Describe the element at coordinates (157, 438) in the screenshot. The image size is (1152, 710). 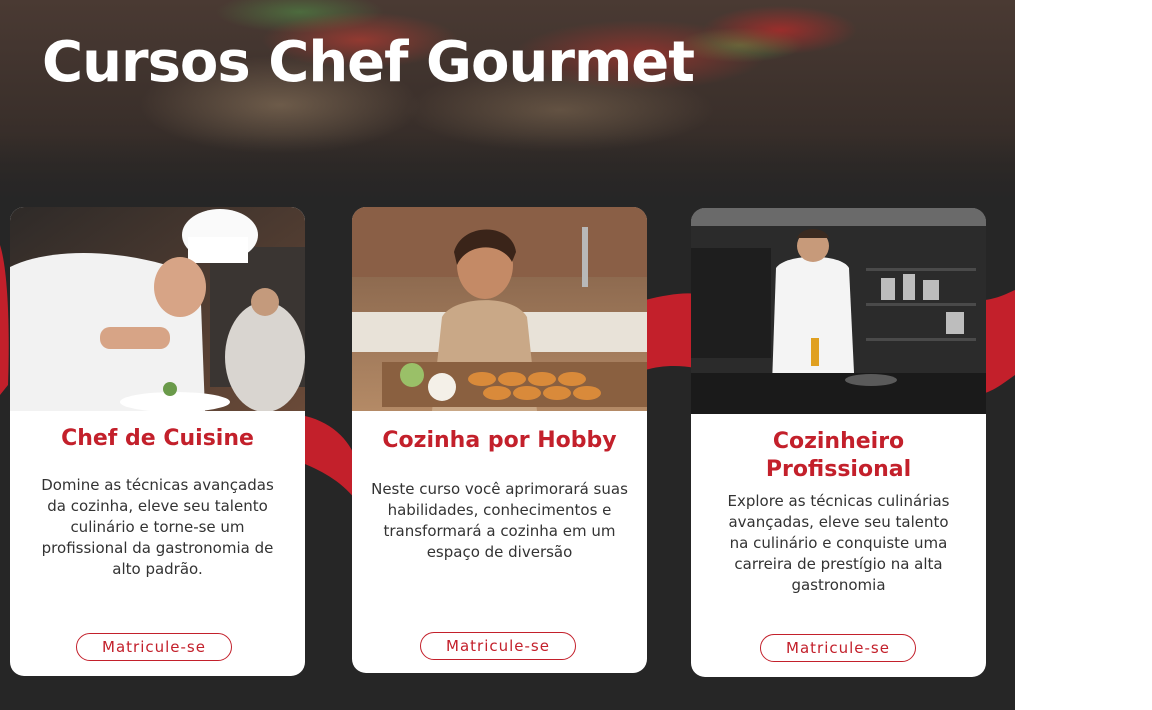
I see `course-title: Chef de Cuisine` at that location.